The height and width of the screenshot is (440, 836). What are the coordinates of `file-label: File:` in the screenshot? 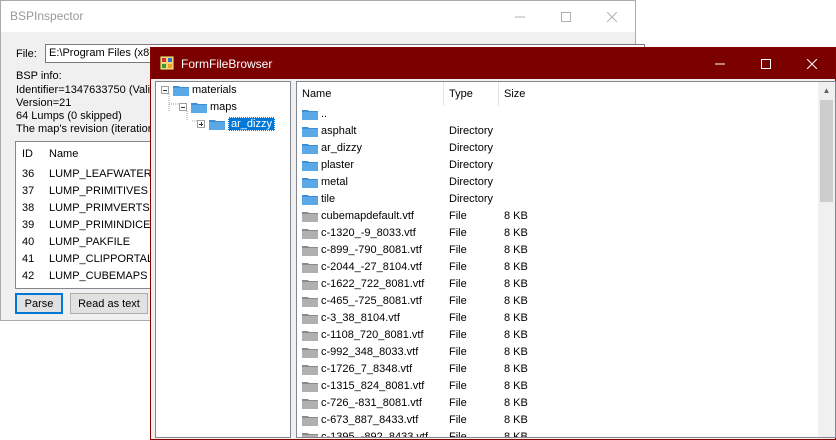 It's located at (26, 54).